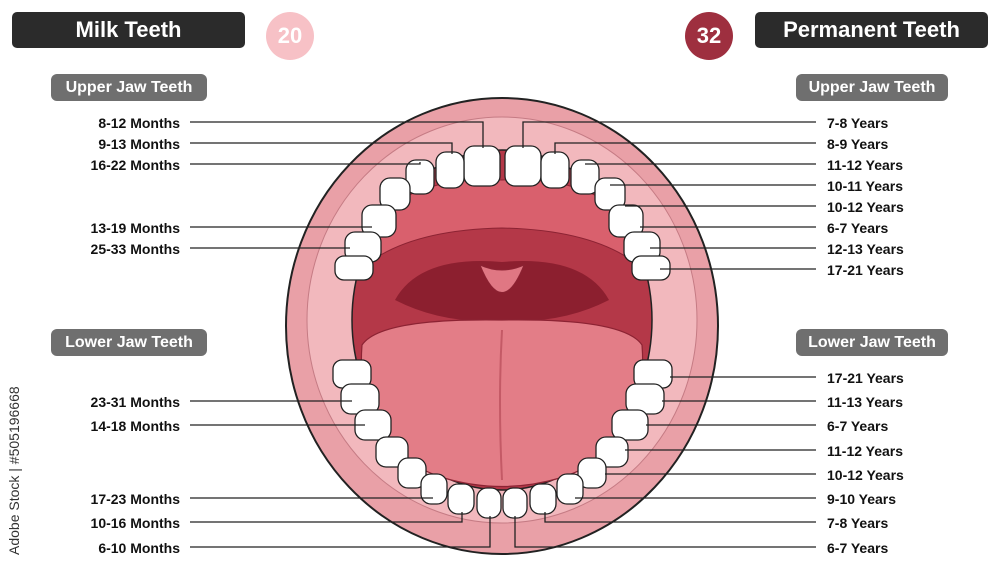  I want to click on milk-lower-label: 14-18 Months, so click(135, 426).